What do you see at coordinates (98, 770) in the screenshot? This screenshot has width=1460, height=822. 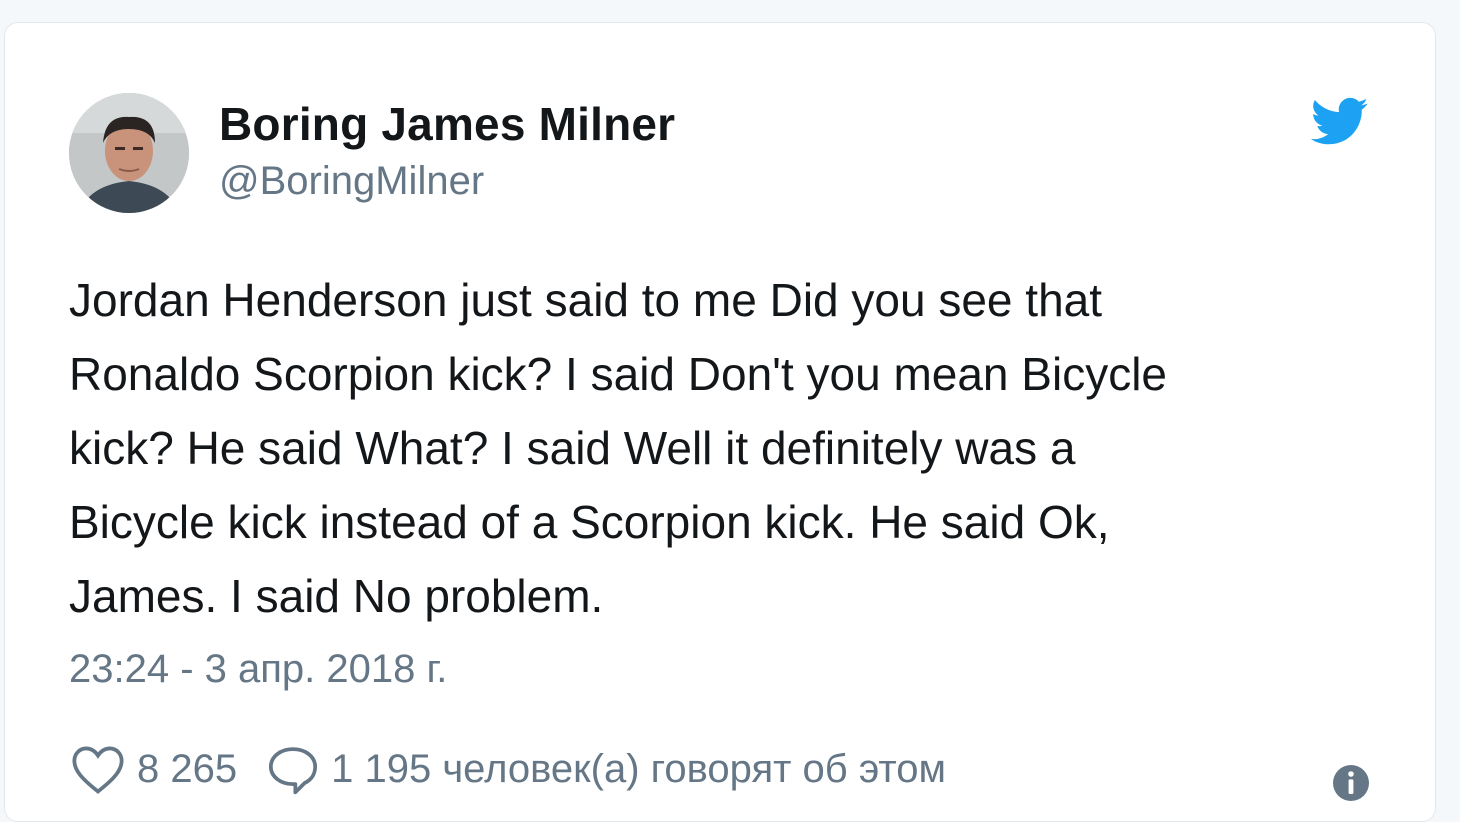 I see `heart-icon` at bounding box center [98, 770].